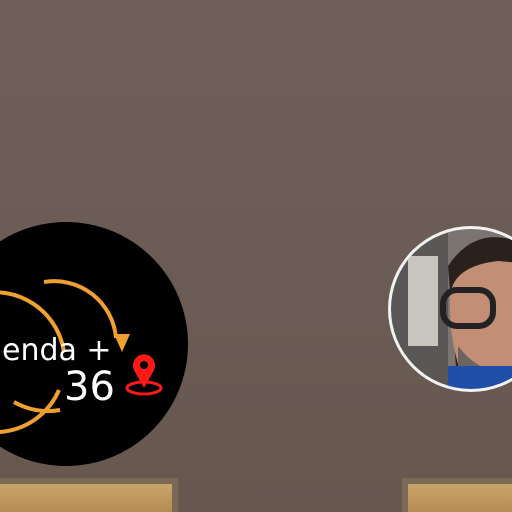  I want to click on logo-text-line2: 36, so click(89, 387).